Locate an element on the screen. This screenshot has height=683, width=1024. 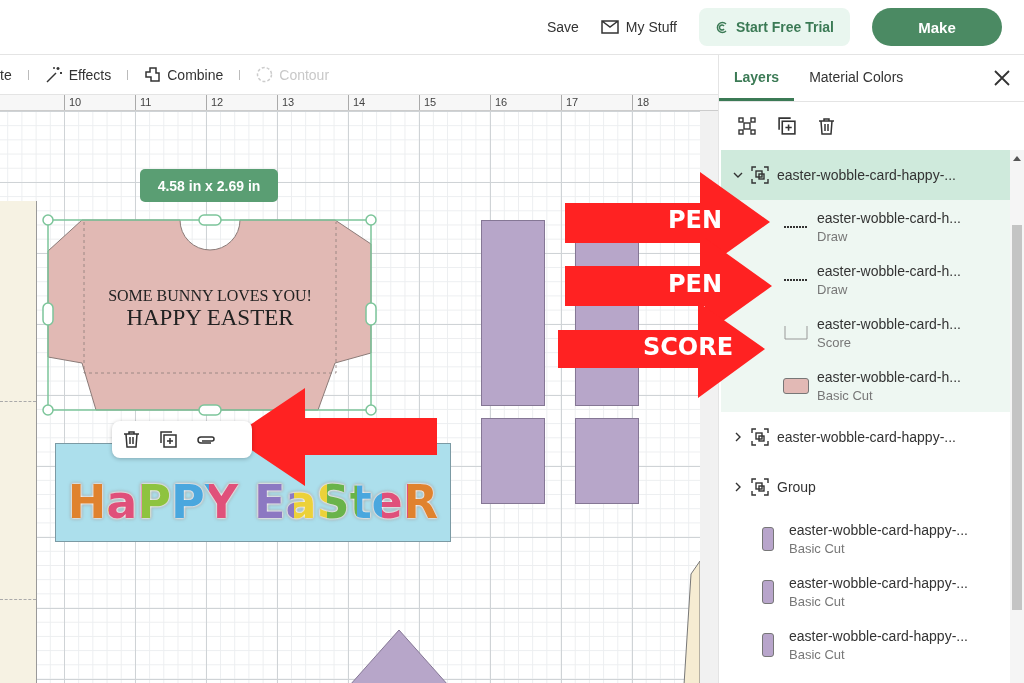
toolbar-item: Combine is located at coordinates (184, 74).